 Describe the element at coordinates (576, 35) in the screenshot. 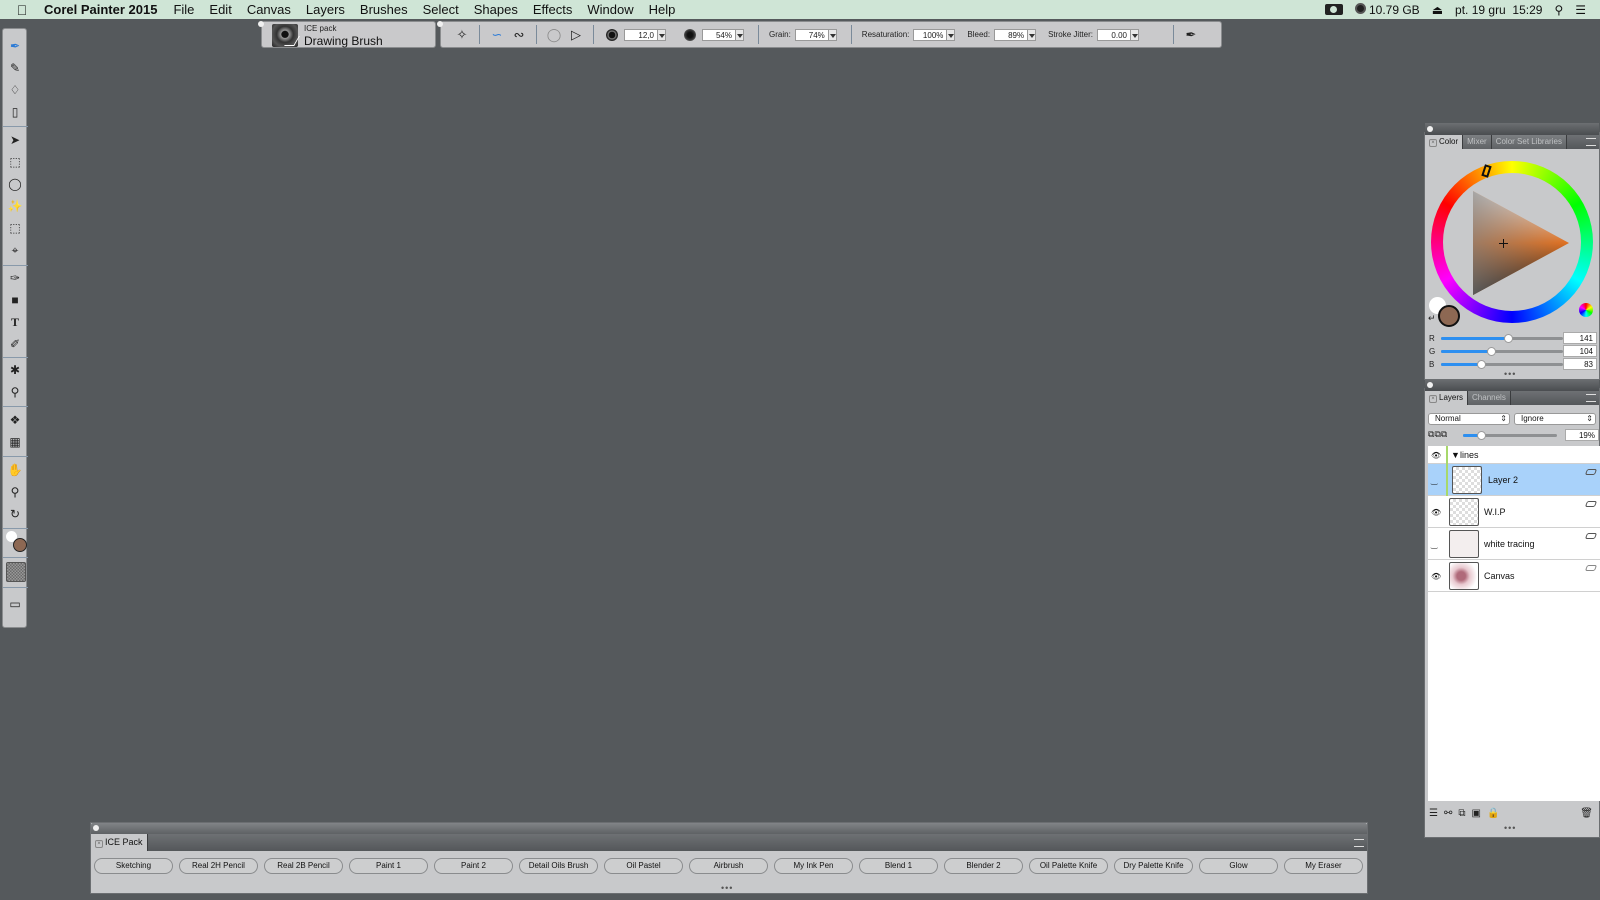

I see `enhanced-brush-ghost-icon: ▷` at that location.